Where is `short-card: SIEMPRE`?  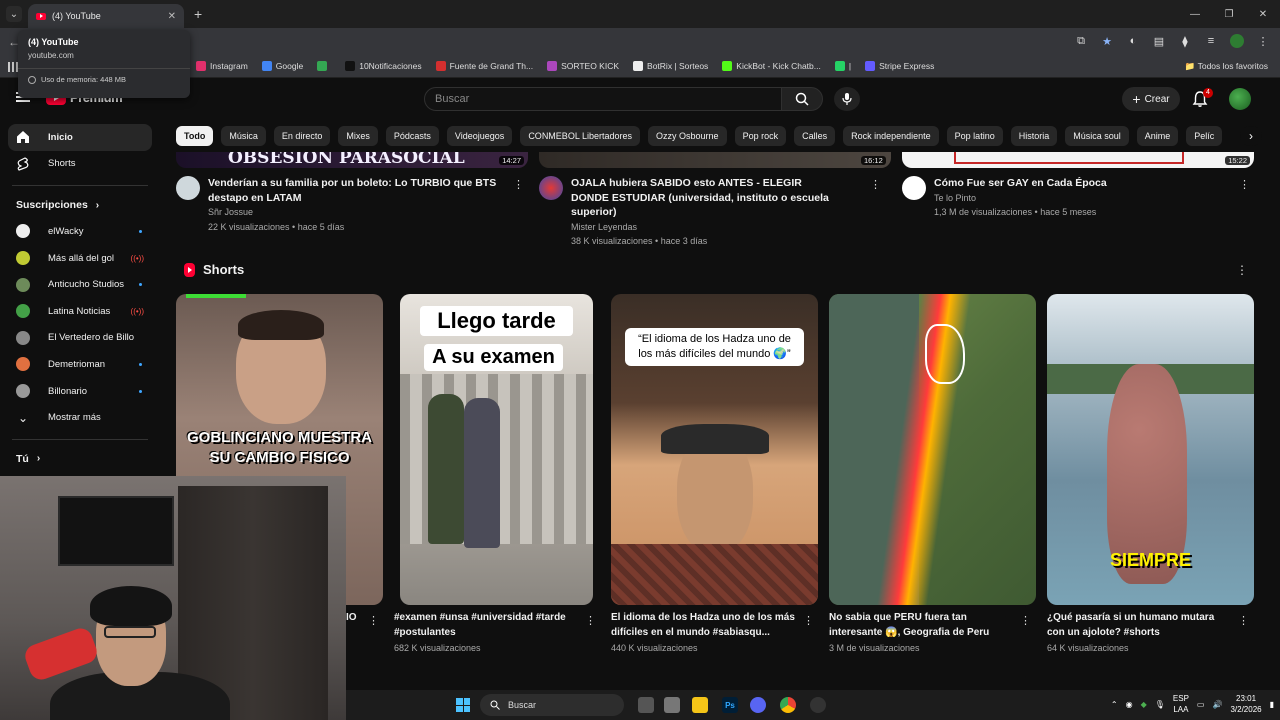
short-card: SIEMPRE is located at coordinates (1150, 449).